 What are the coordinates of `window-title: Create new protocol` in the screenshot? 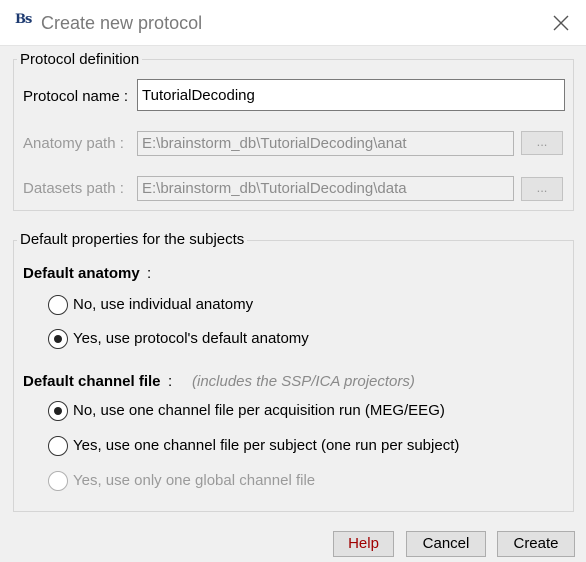 It's located at (122, 23).